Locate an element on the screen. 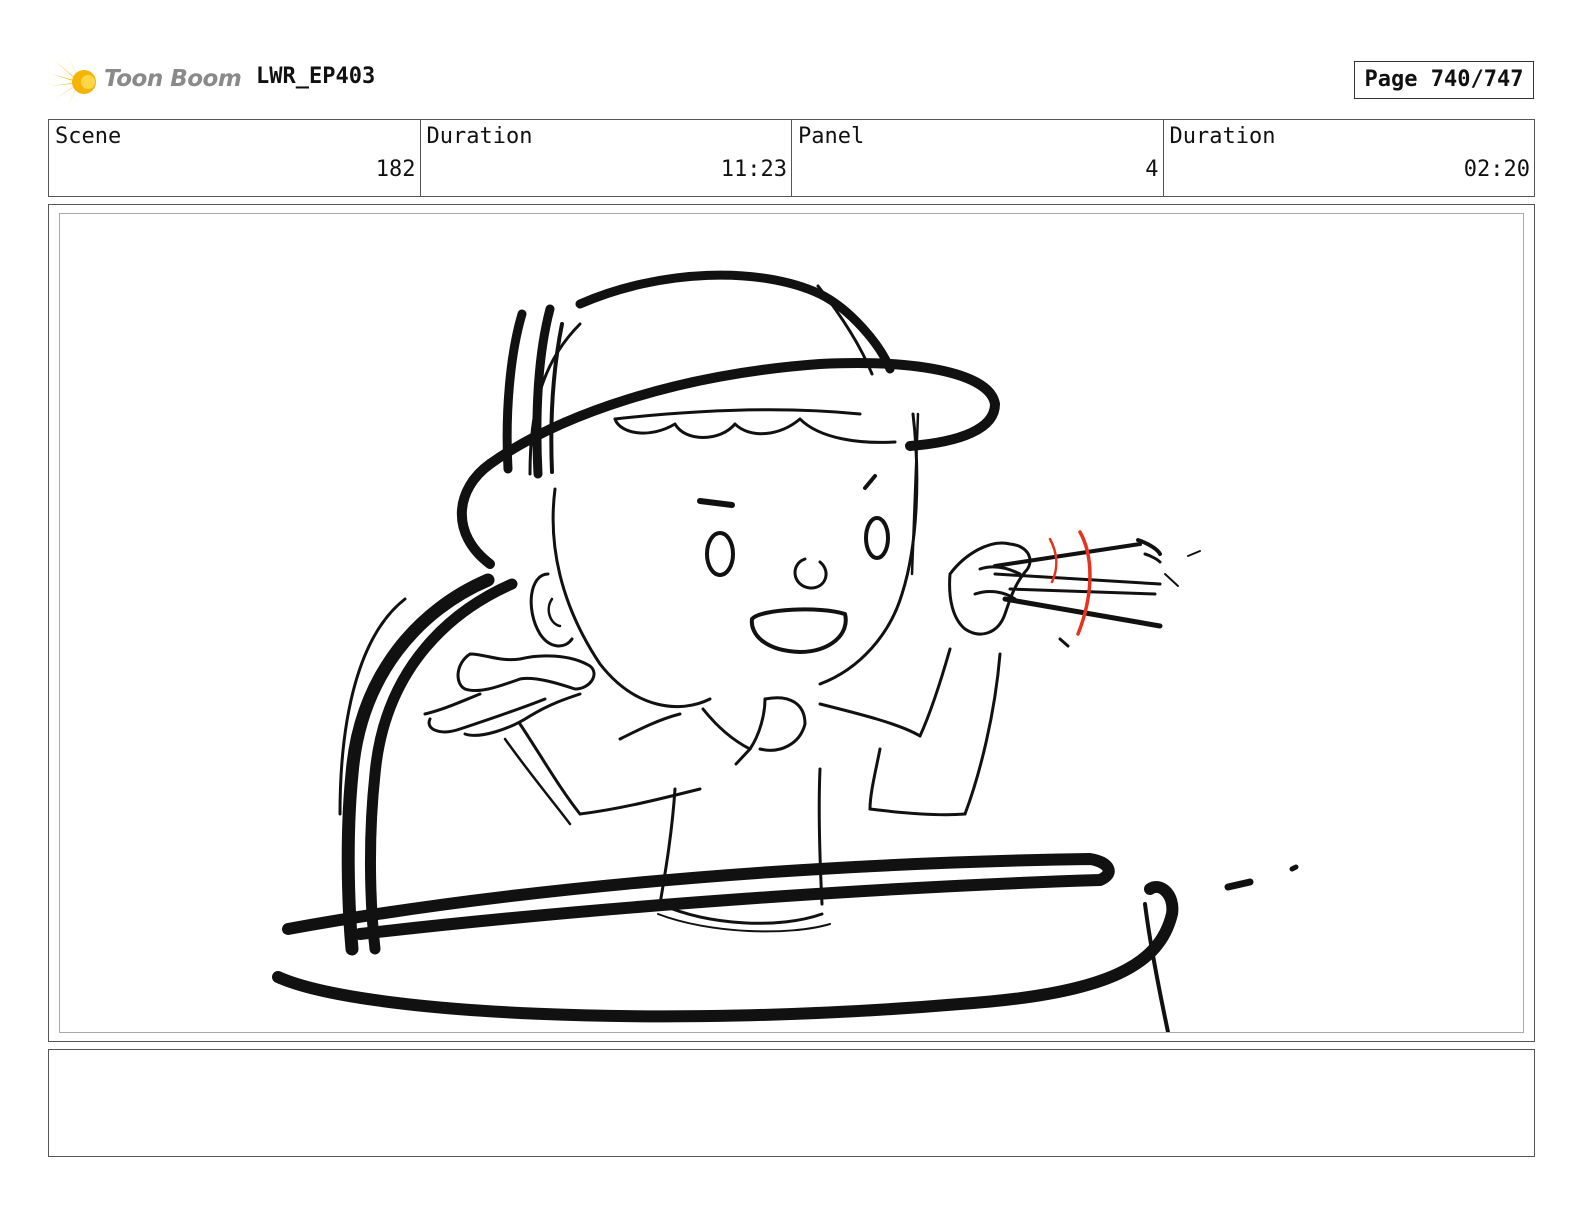 This screenshot has width=1584, height=1224. right-eye is located at coordinates (877, 538).